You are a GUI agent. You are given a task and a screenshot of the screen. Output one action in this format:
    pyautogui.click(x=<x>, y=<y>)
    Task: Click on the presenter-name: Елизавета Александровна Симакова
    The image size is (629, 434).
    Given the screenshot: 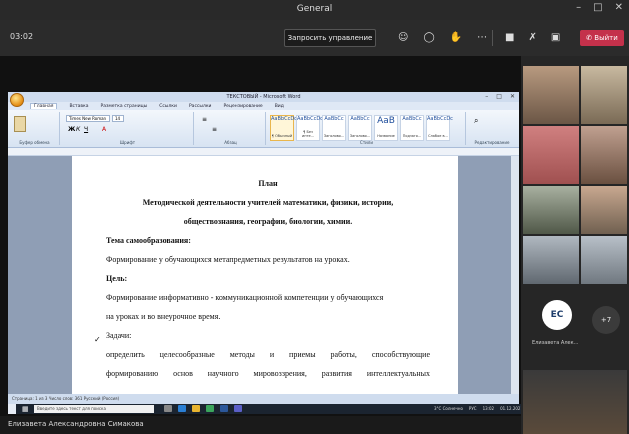 What is the action you would take?
    pyautogui.click(x=76, y=424)
    